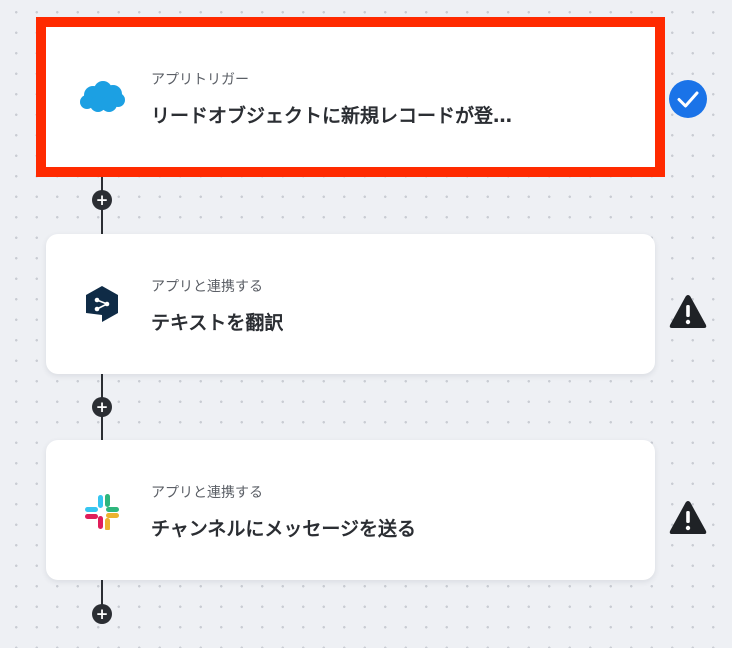 This screenshot has height=648, width=732. Describe the element at coordinates (284, 529) in the screenshot. I see `step-title: チャンネルにメッセージを送る` at that location.